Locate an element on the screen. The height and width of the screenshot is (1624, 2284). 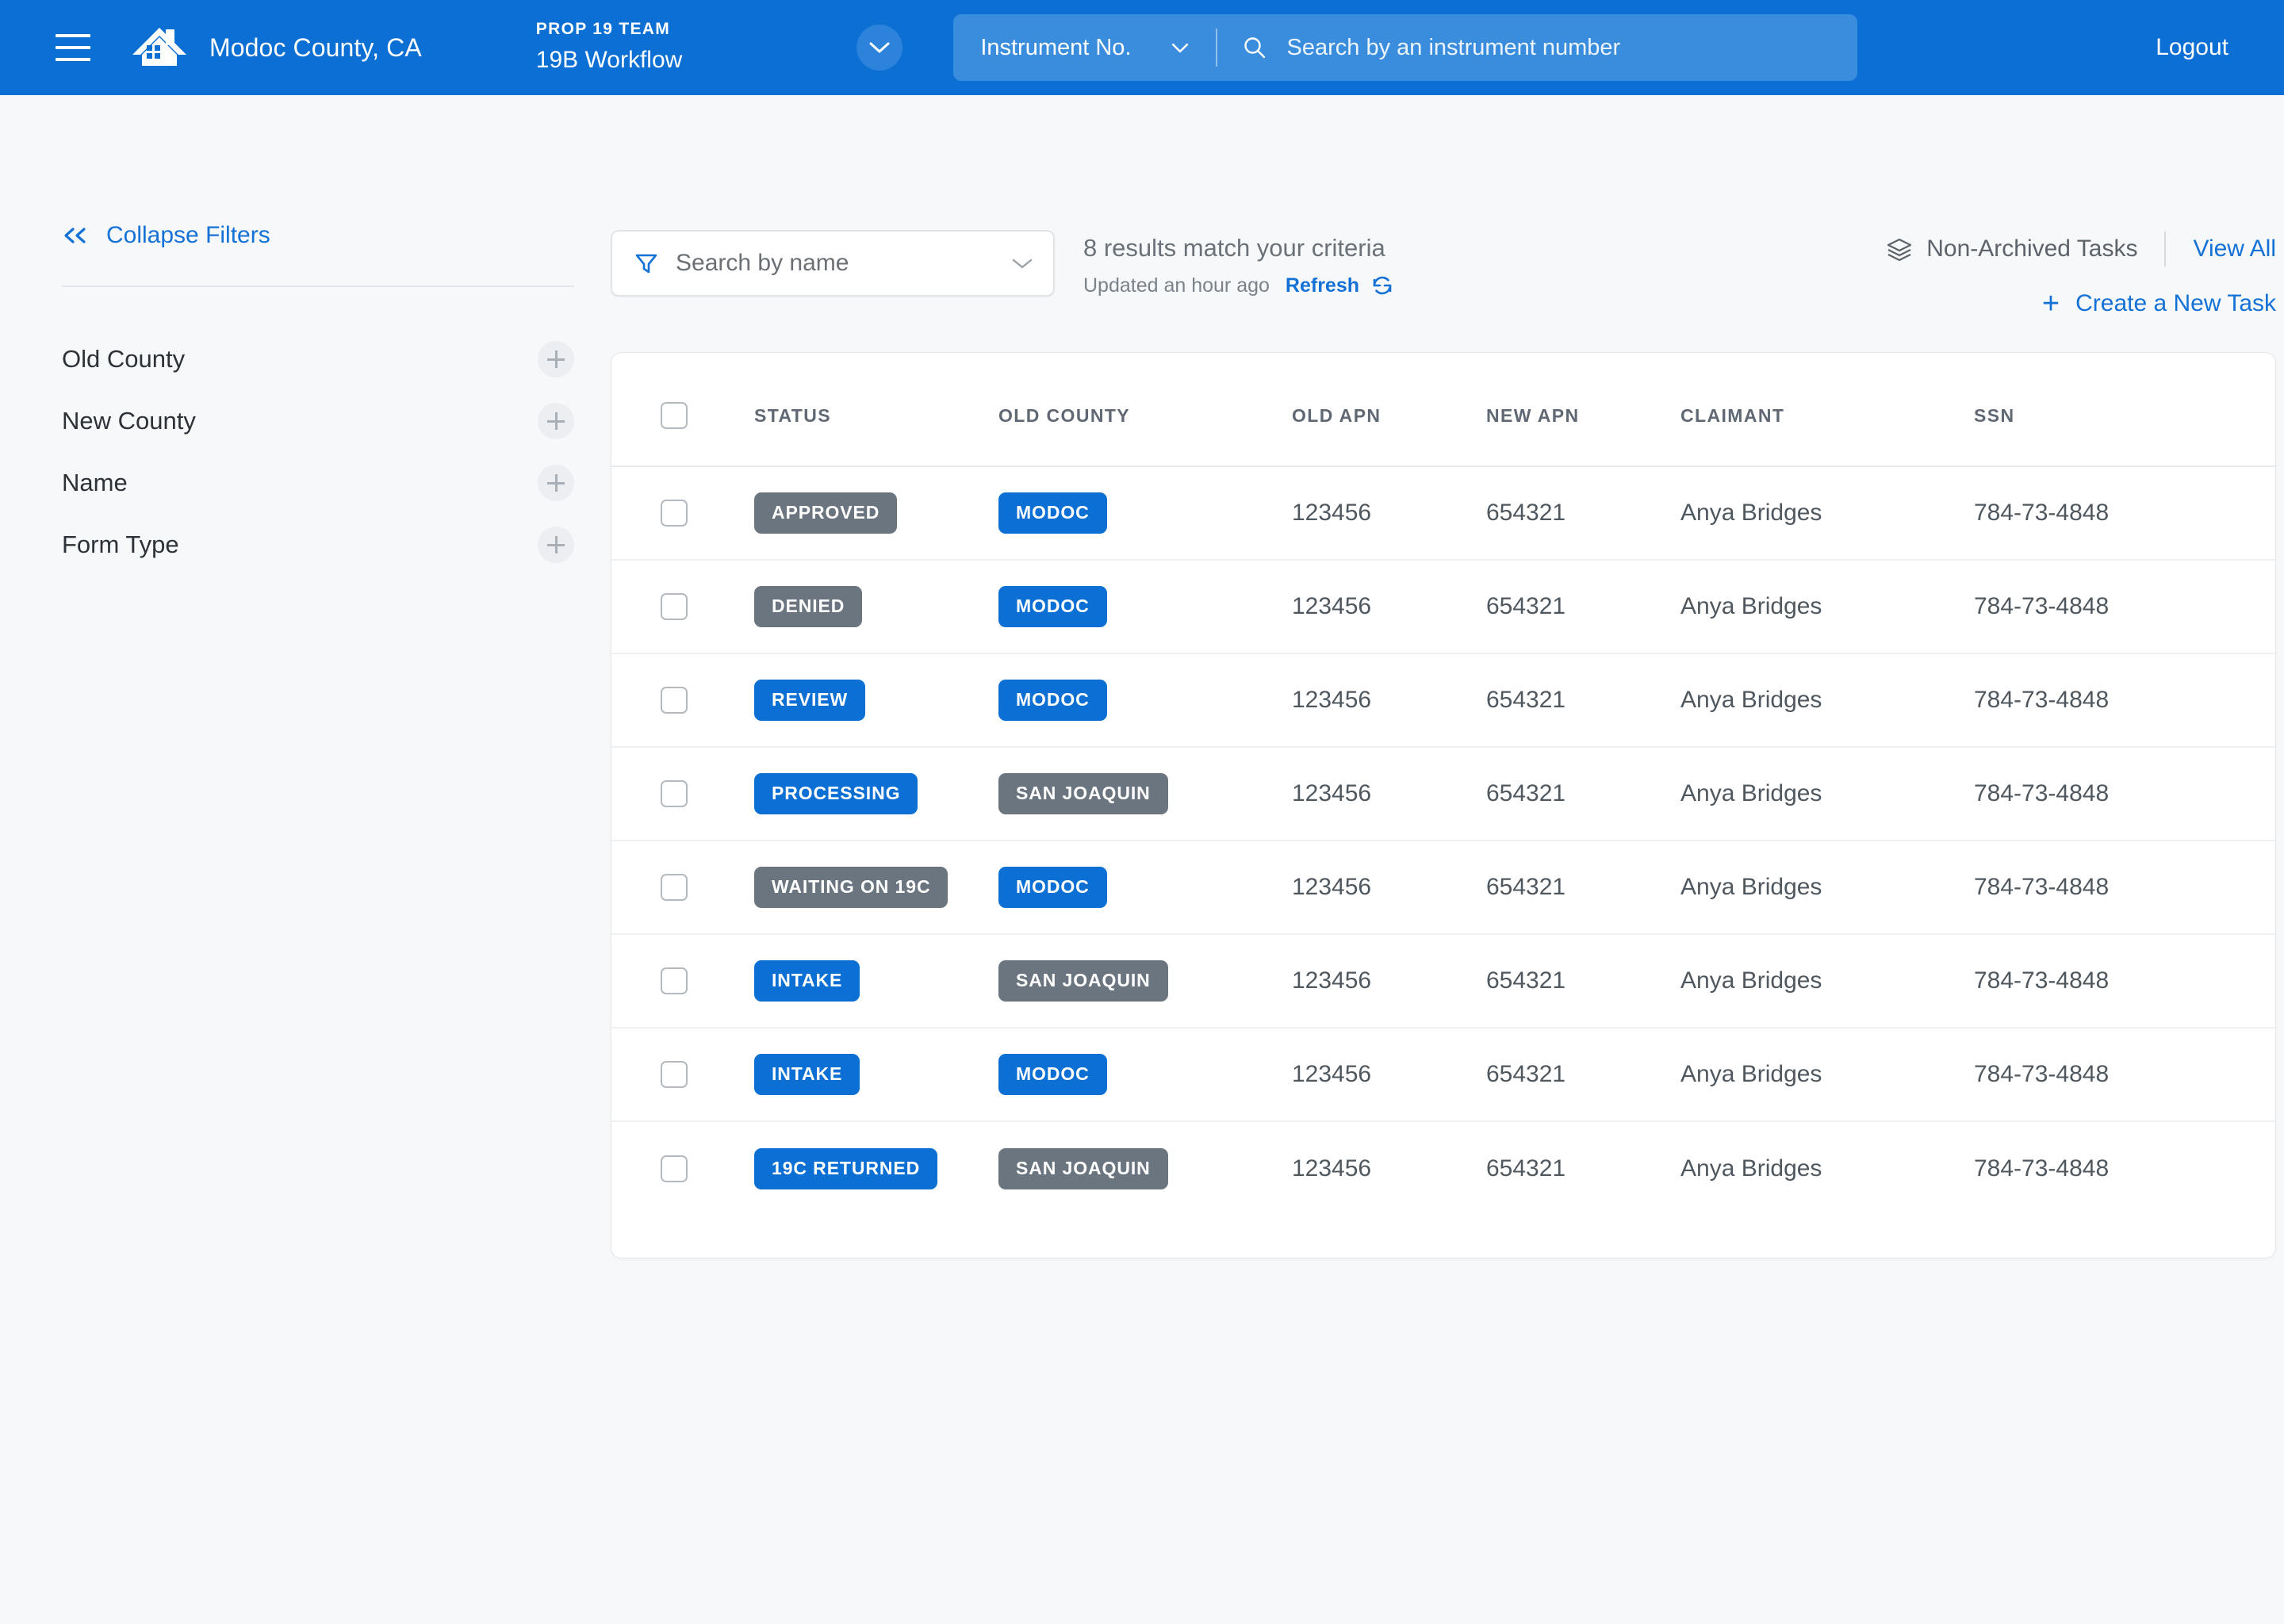
column-header-old-apn: OLD APN is located at coordinates (1389, 410).